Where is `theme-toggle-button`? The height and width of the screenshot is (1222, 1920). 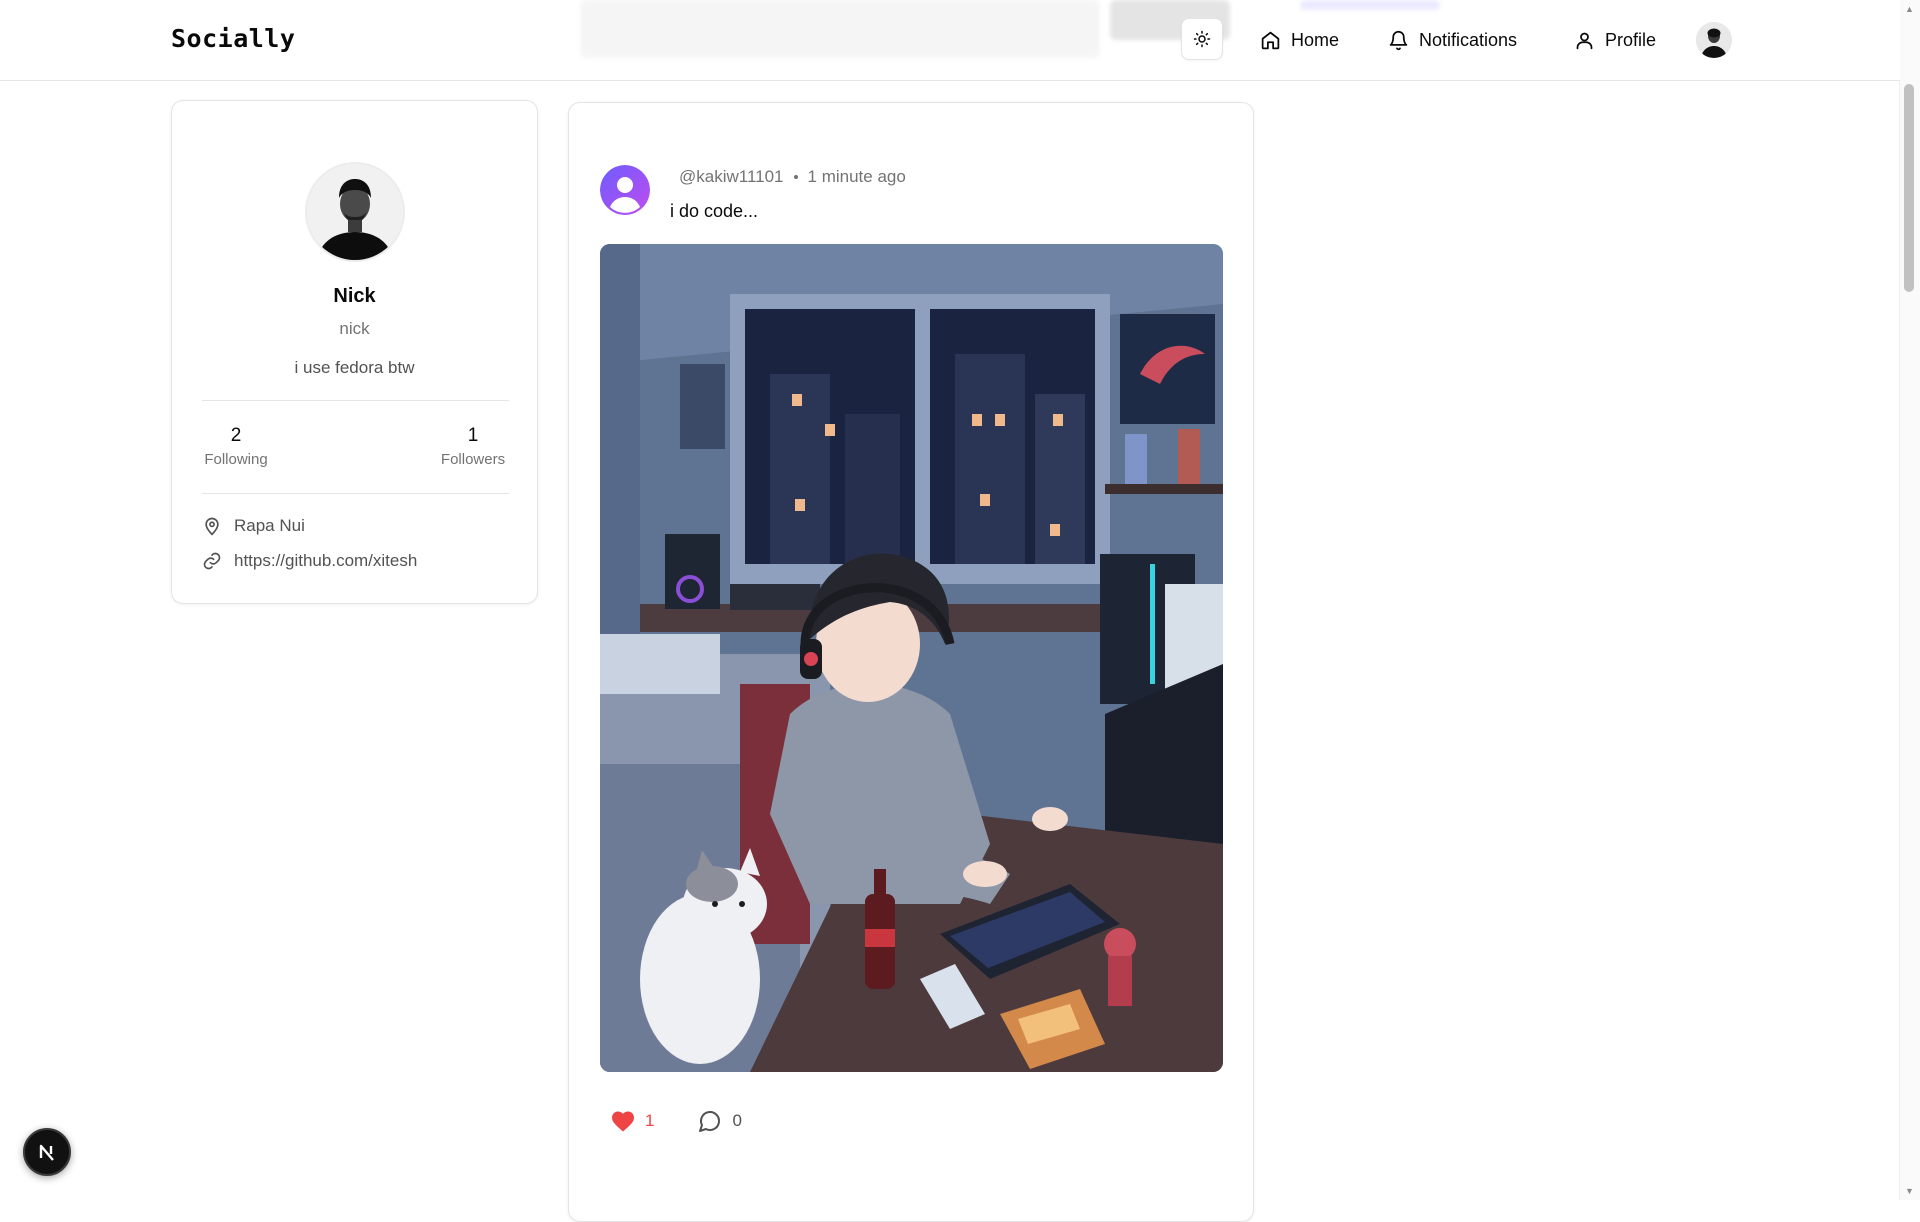 theme-toggle-button is located at coordinates (1202, 39).